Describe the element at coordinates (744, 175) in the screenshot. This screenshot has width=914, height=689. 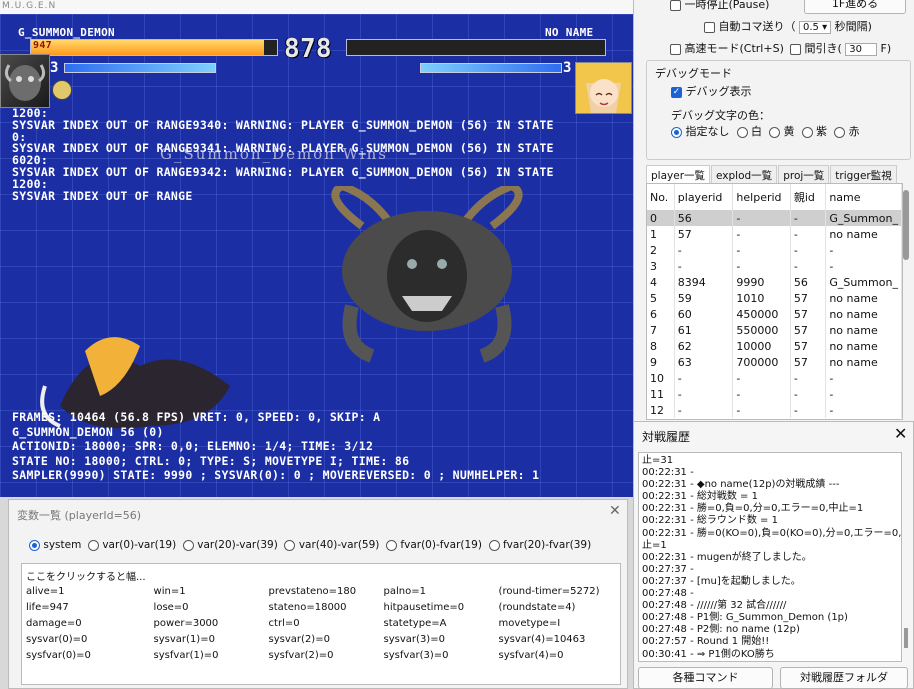
I see `tab-explod-list: explod一覧` at that location.